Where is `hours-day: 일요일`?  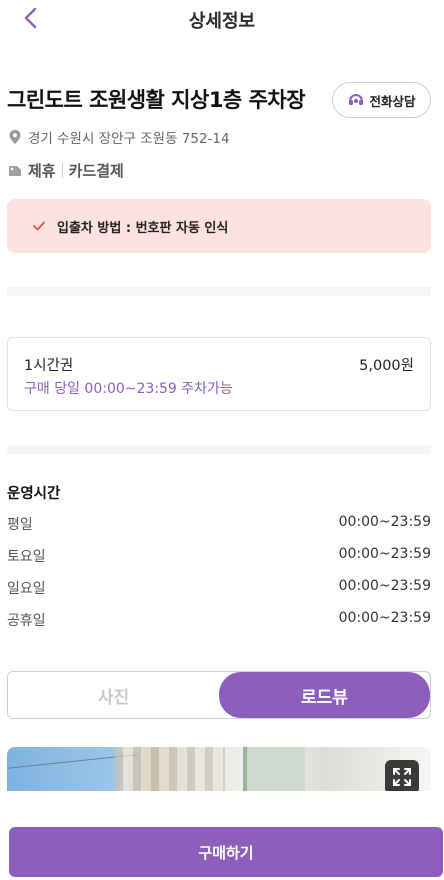
hours-day: 일요일 is located at coordinates (26, 589).